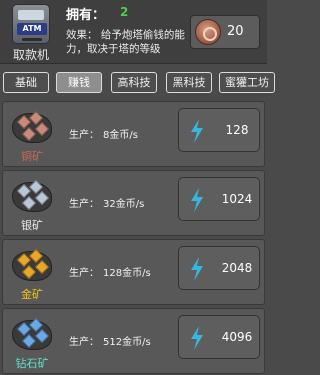 The image size is (320, 375). What do you see at coordinates (32, 29) in the screenshot?
I see `atm-logo-text: ATM` at bounding box center [32, 29].